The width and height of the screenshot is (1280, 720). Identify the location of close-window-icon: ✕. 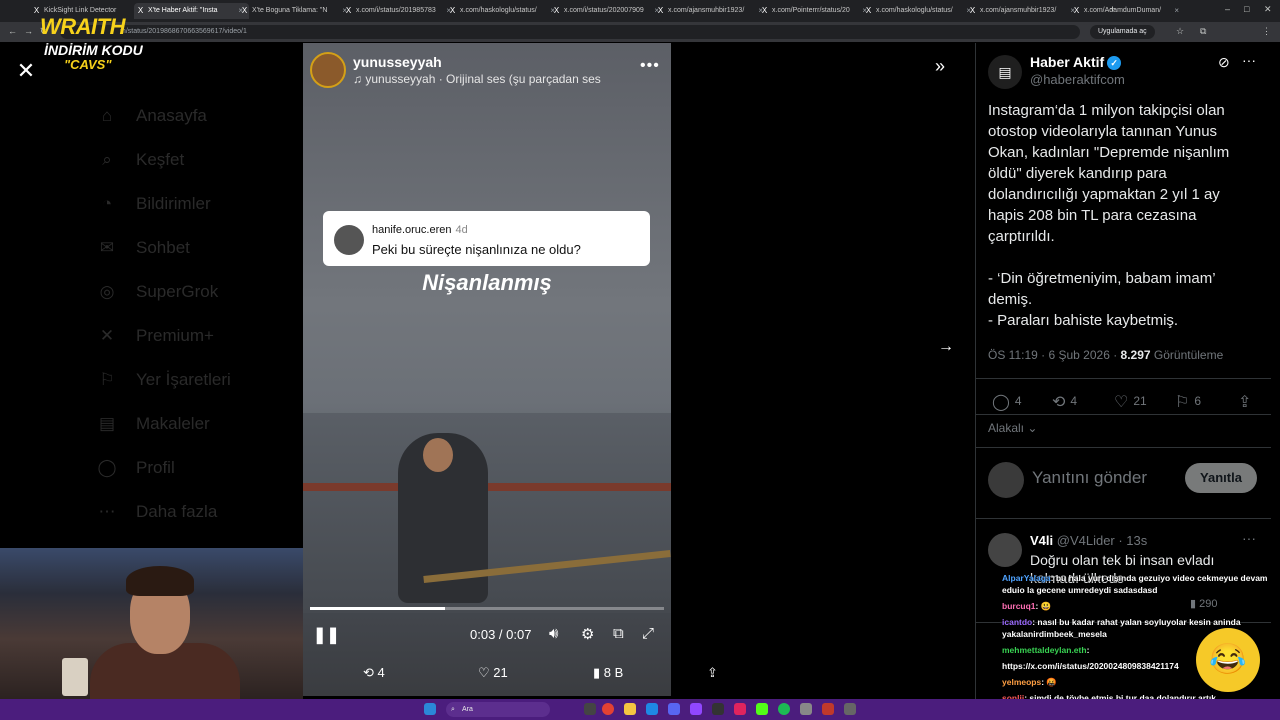
(1268, 9).